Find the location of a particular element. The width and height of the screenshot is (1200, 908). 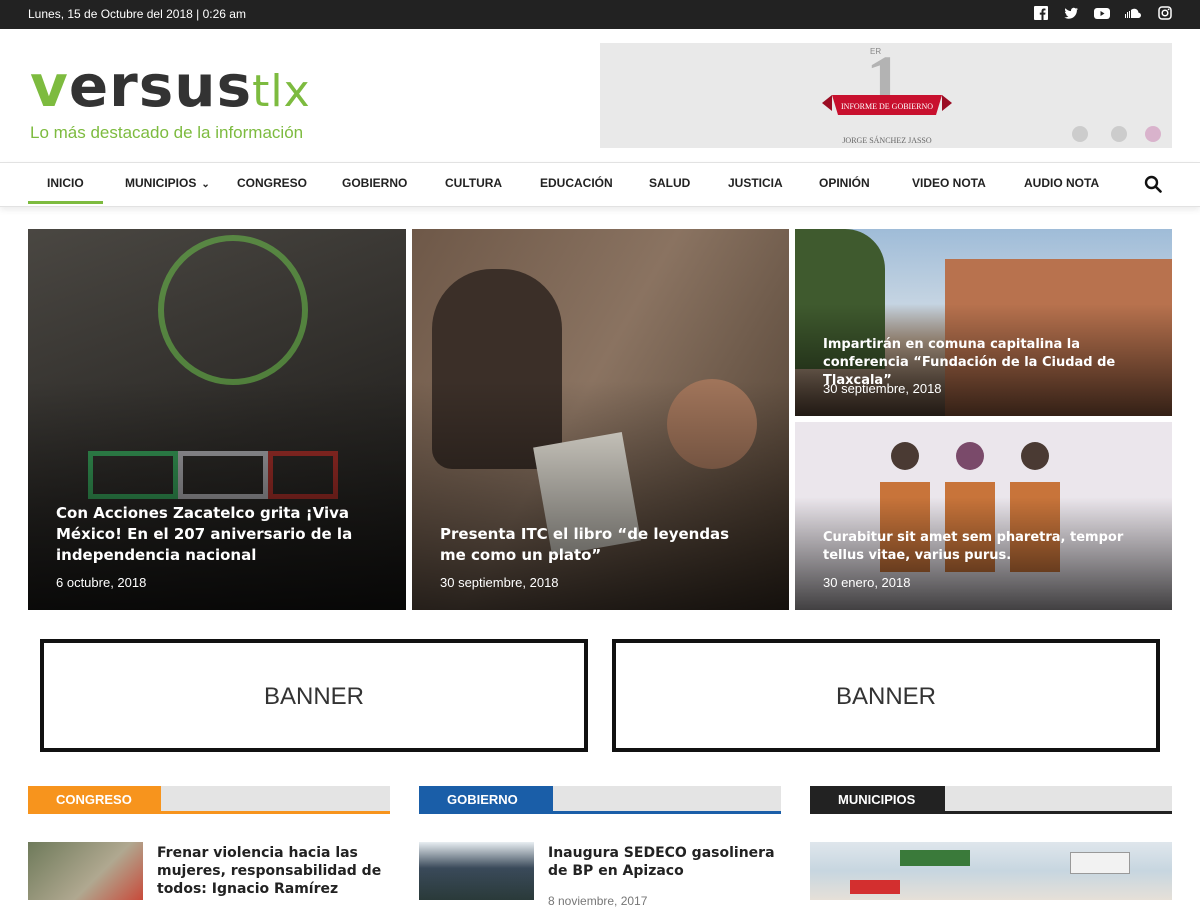

social-links is located at coordinates (1103, 13).